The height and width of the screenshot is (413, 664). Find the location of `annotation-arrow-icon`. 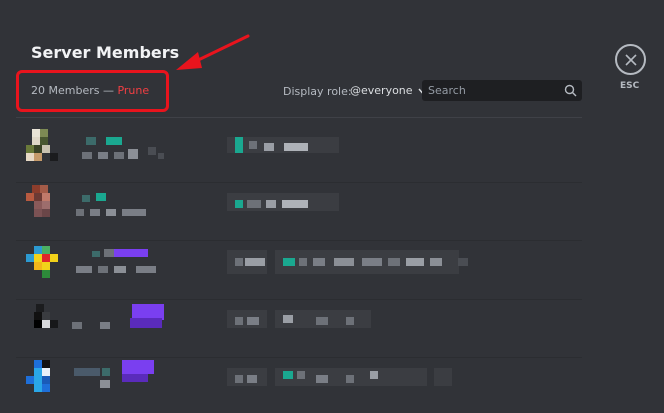

annotation-arrow-icon is located at coordinates (213, 52).